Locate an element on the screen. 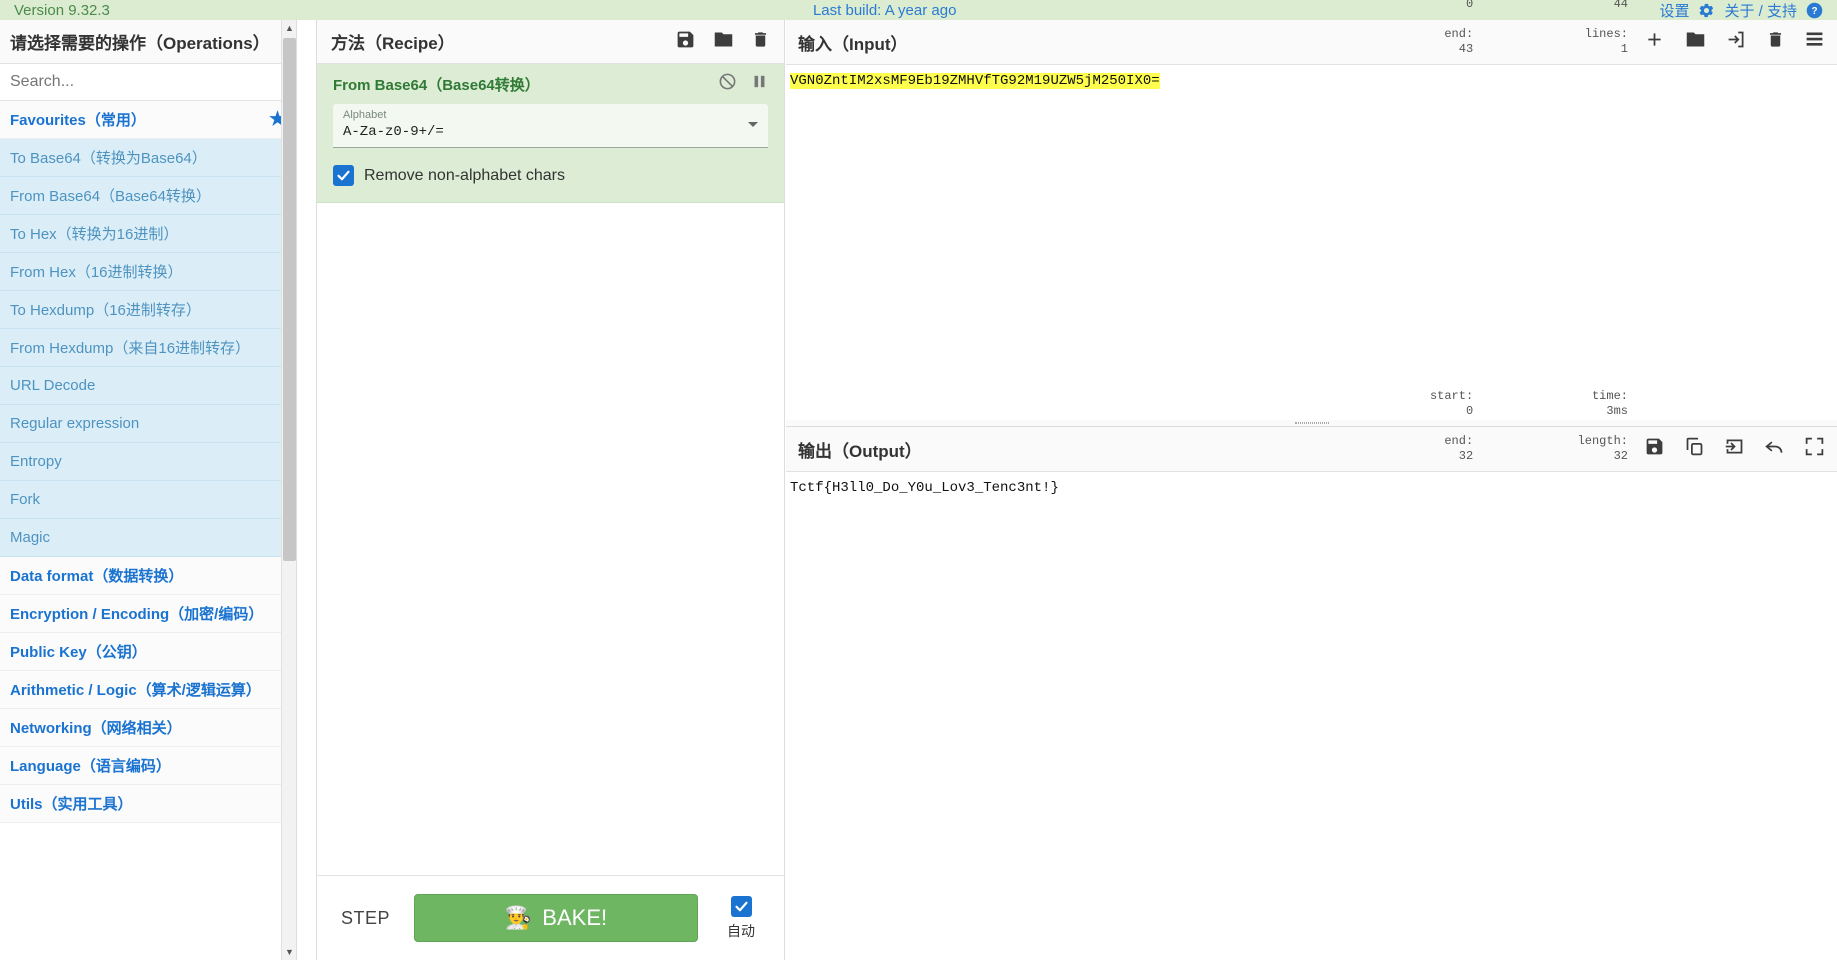  recipe-operation-name: From Base64（Base64转换） is located at coordinates (436, 85).